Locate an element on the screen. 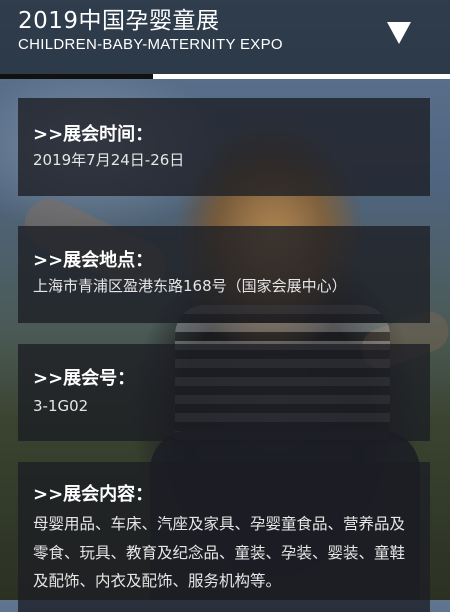 The width and height of the screenshot is (450, 612). info-card-booth: >>展会号： 3-1G02 is located at coordinates (224, 392).